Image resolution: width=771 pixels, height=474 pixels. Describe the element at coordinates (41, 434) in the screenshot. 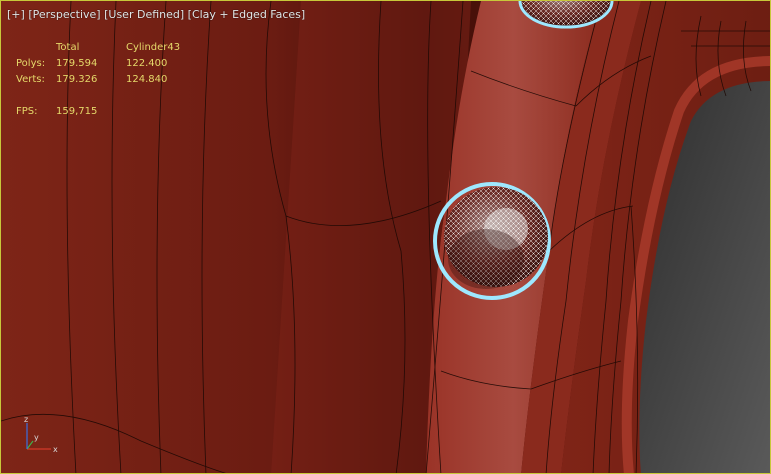

I see `axis-tripod-icon: x y z` at that location.